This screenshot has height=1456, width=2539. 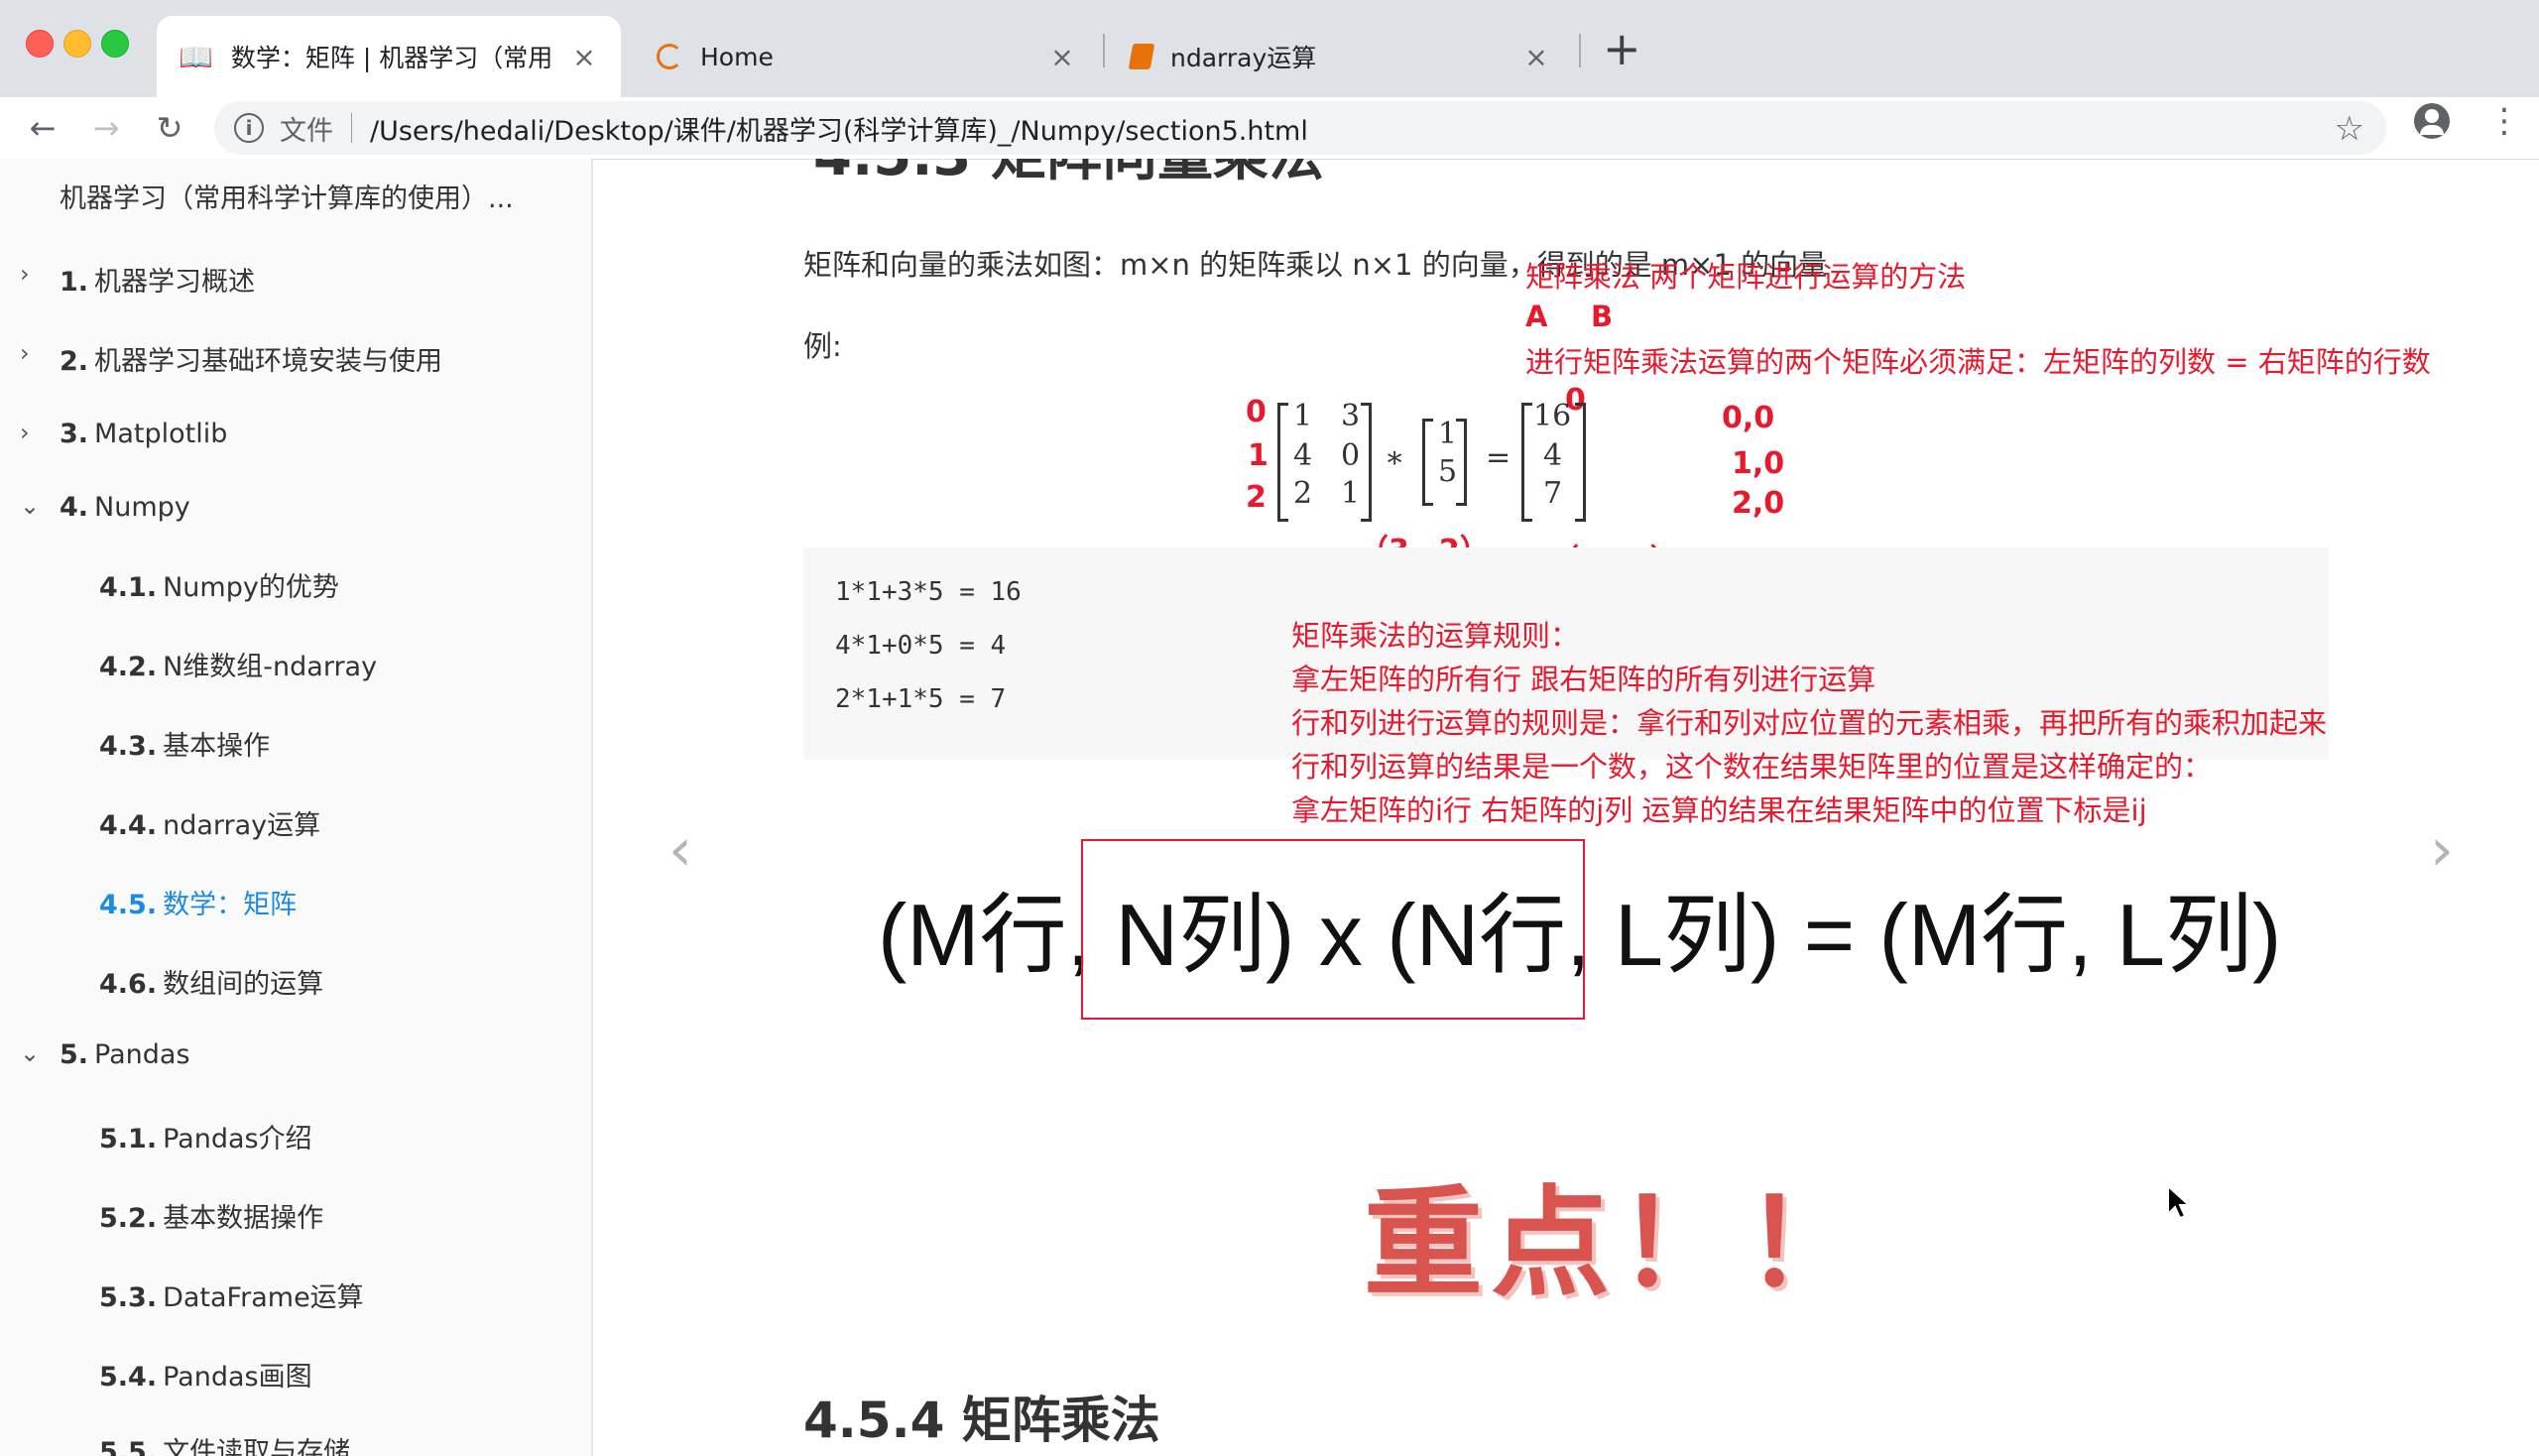 I want to click on item-label: Numpy, so click(x=142, y=507).